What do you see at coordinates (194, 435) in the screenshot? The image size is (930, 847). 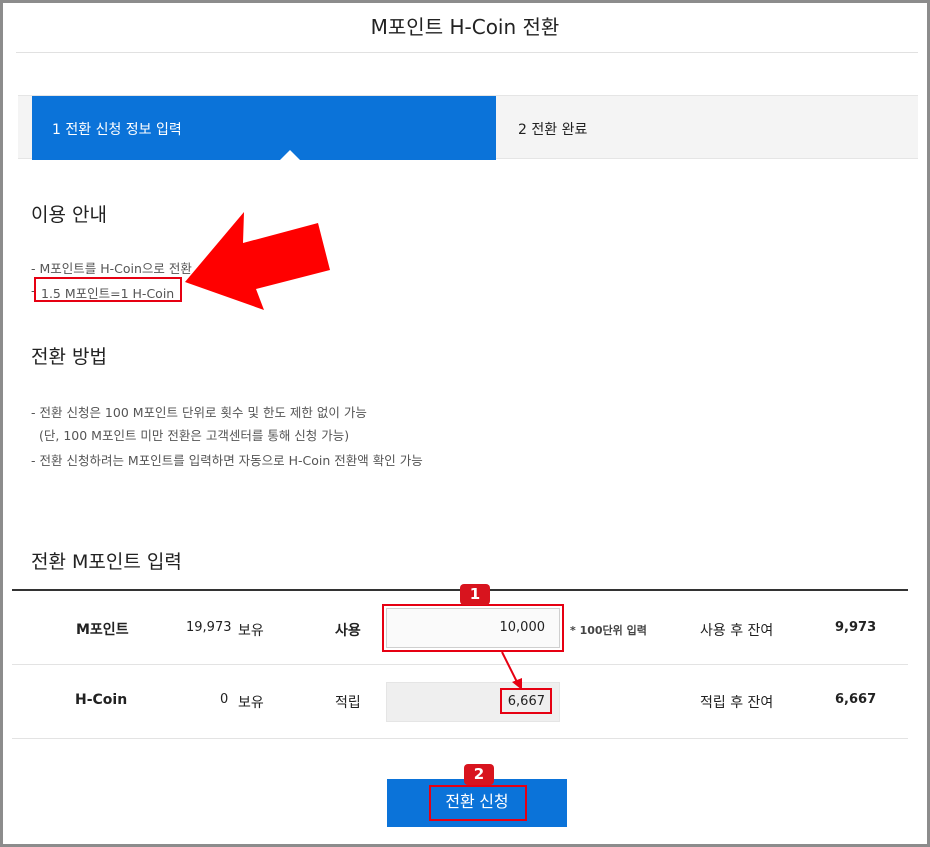 I see `method-line-2: (단, 100 M포인트 미만 전환은 고객센터를 통해 신청 가능)` at bounding box center [194, 435].